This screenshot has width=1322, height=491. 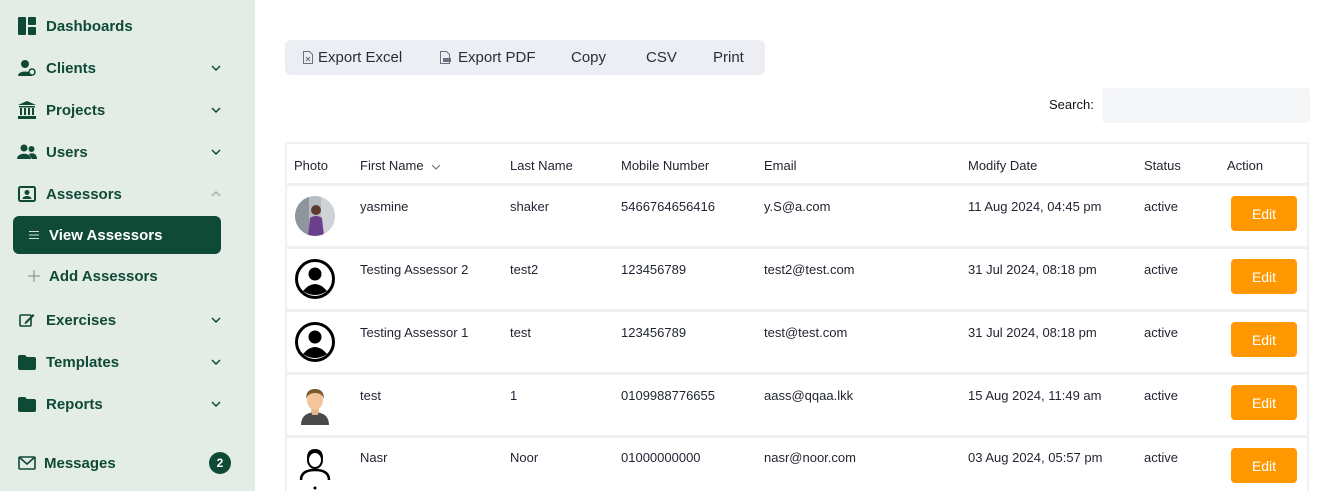 I want to click on sidebar-item-messages: Messages 2, so click(x=127, y=463).